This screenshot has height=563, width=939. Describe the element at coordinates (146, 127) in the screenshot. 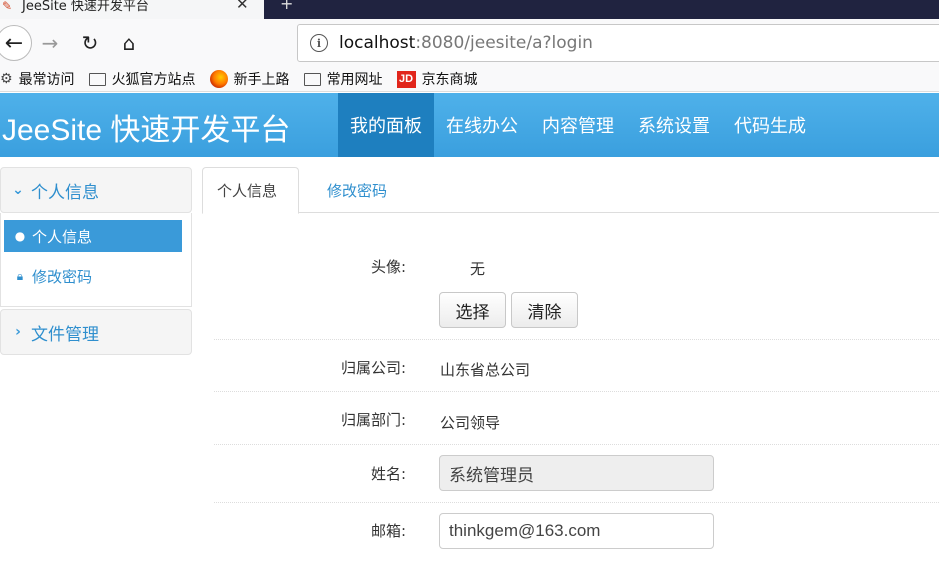

I see `app-brand: JeeSite 快速开发平台` at that location.